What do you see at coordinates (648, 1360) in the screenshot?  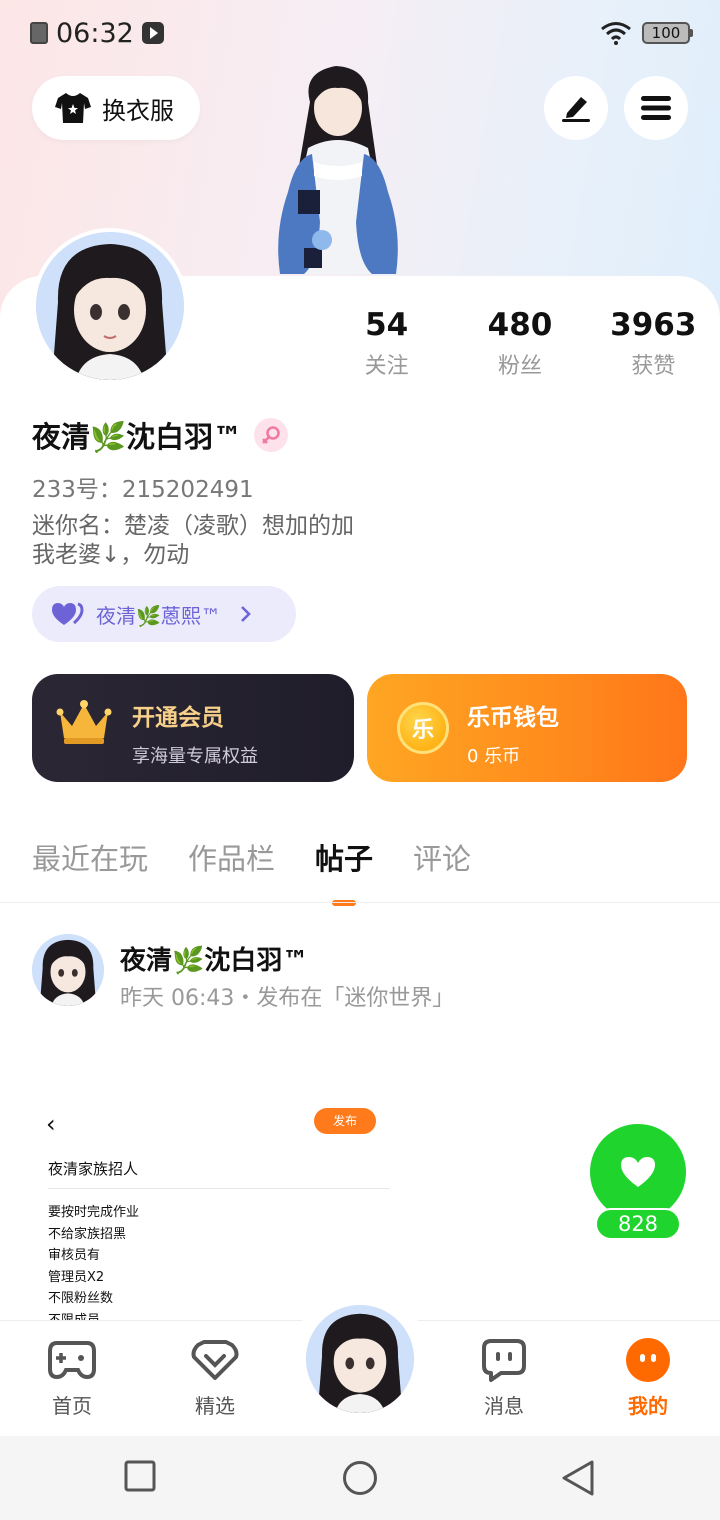 I see `profile-dots-icon` at bounding box center [648, 1360].